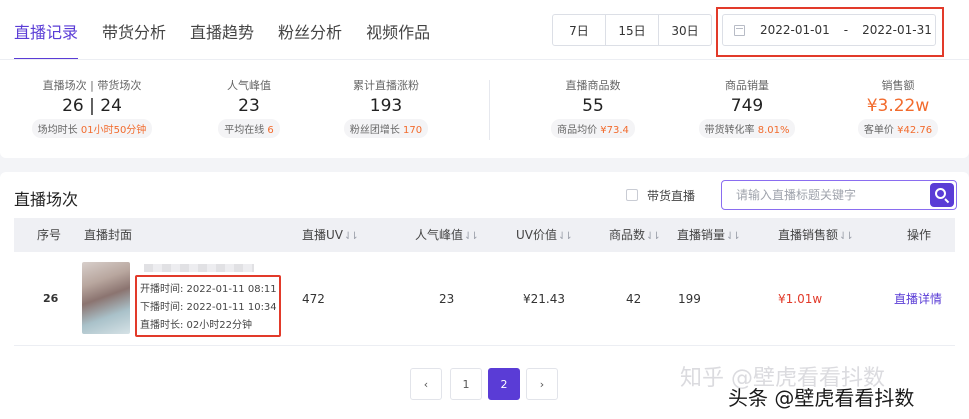 The image size is (969, 419). I want to click on cell-peak: 23, so click(447, 299).